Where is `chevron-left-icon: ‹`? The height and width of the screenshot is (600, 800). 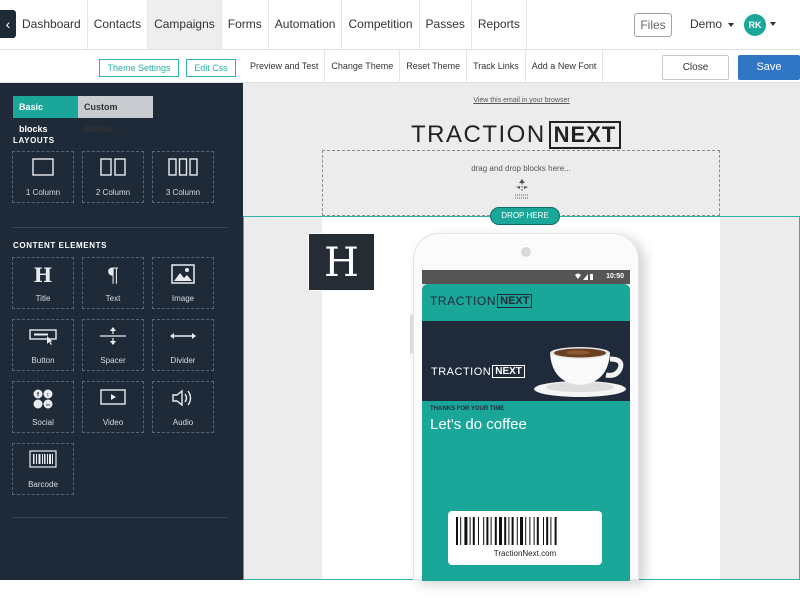 chevron-left-icon: ‹ is located at coordinates (8, 24).